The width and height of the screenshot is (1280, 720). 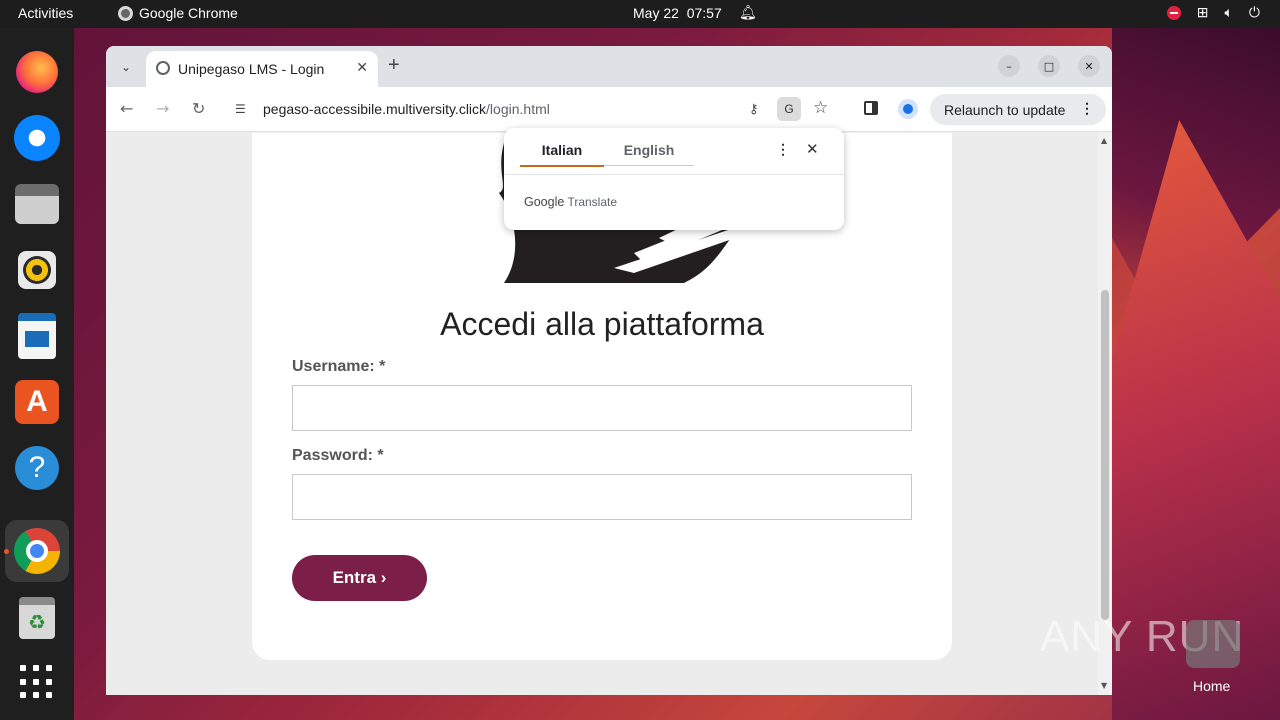 What do you see at coordinates (544, 202) in the screenshot?
I see `brand-google: Google` at bounding box center [544, 202].